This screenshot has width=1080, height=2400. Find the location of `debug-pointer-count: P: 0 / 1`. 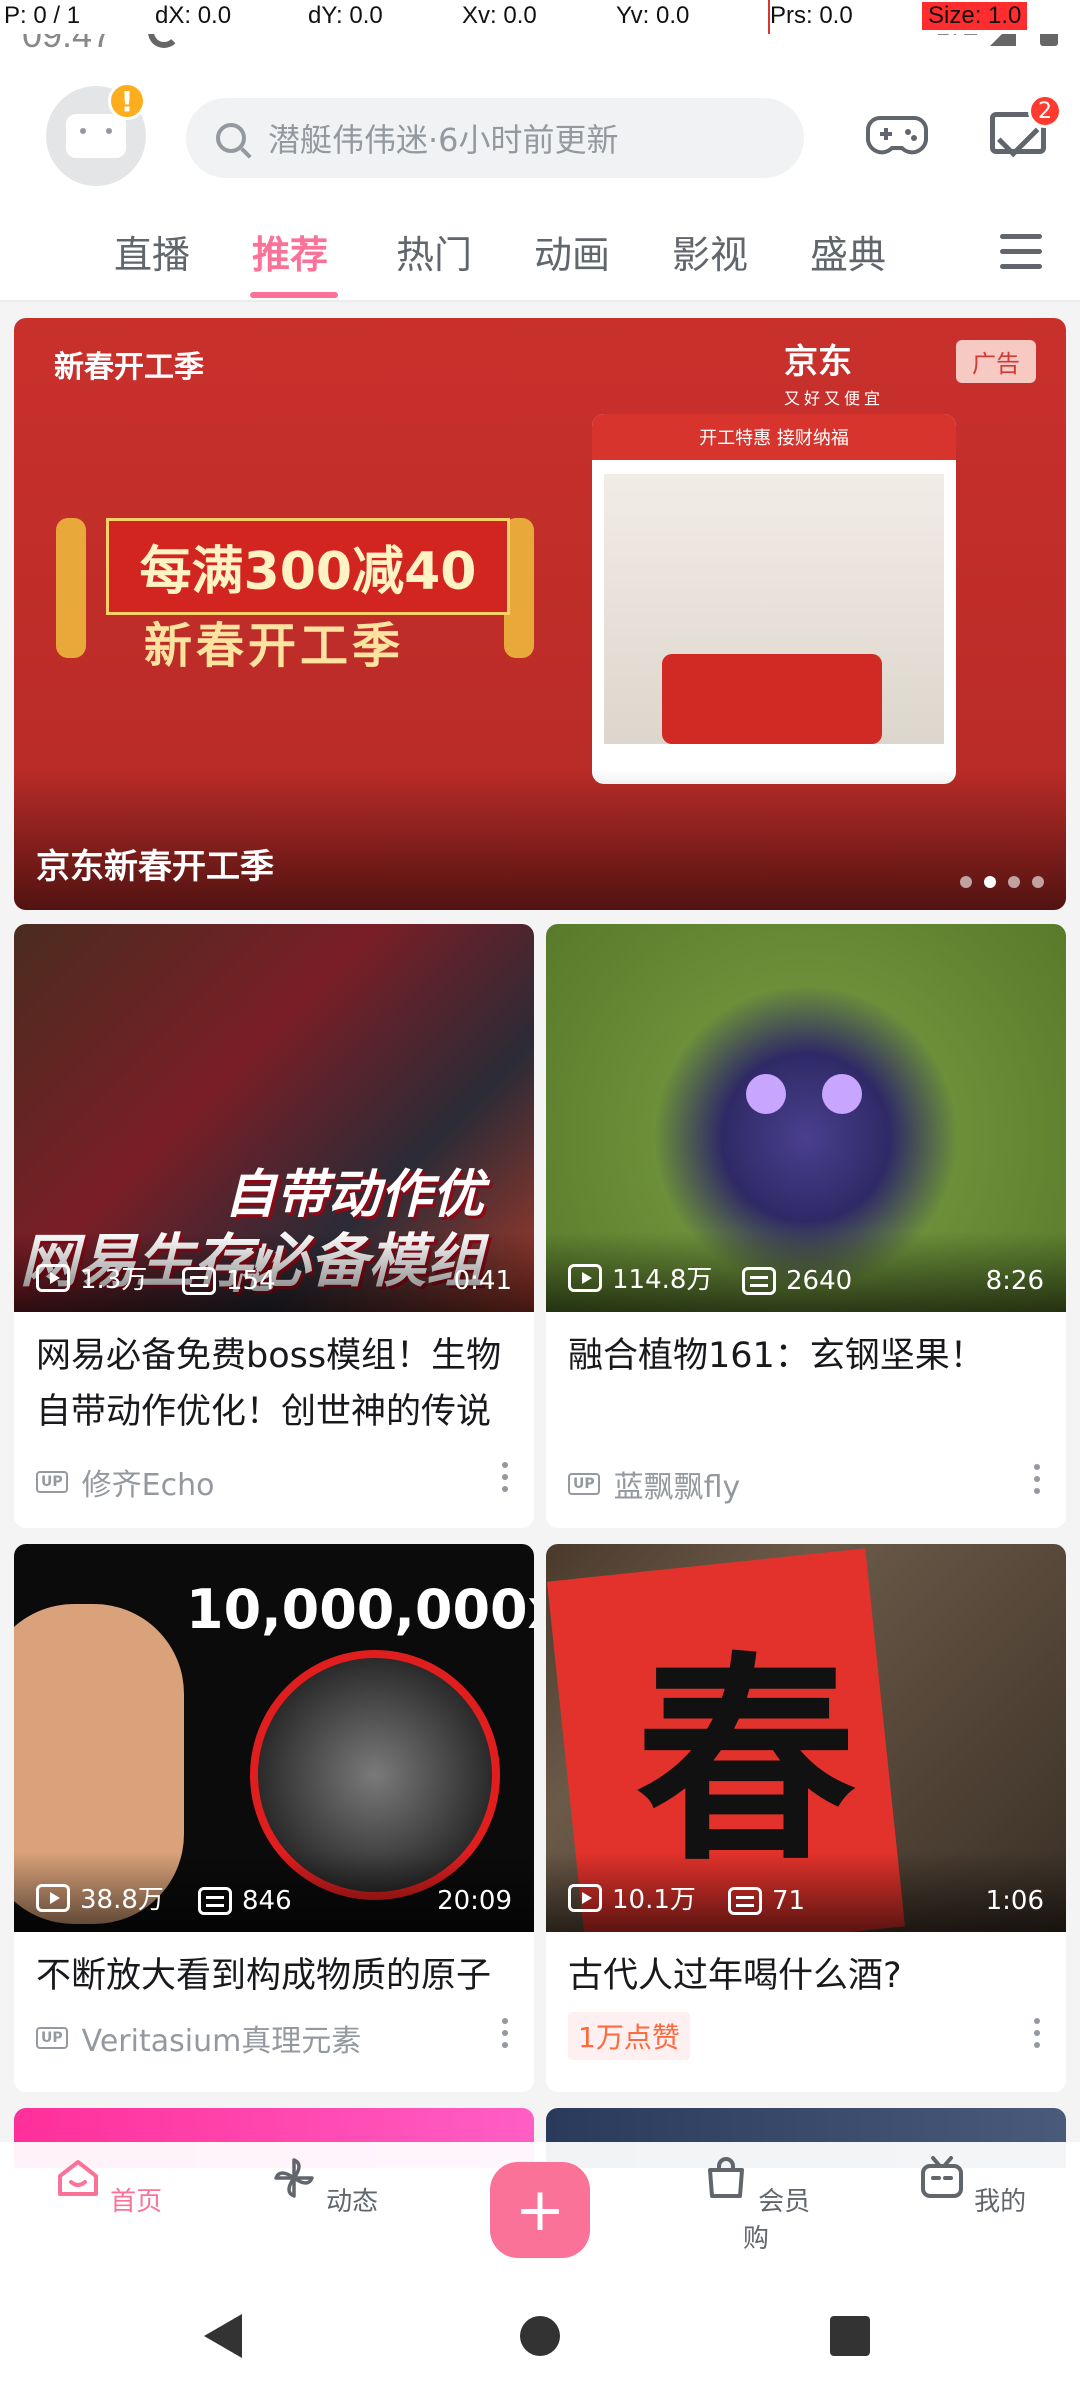

debug-pointer-count: P: 0 / 1 is located at coordinates (42, 15).